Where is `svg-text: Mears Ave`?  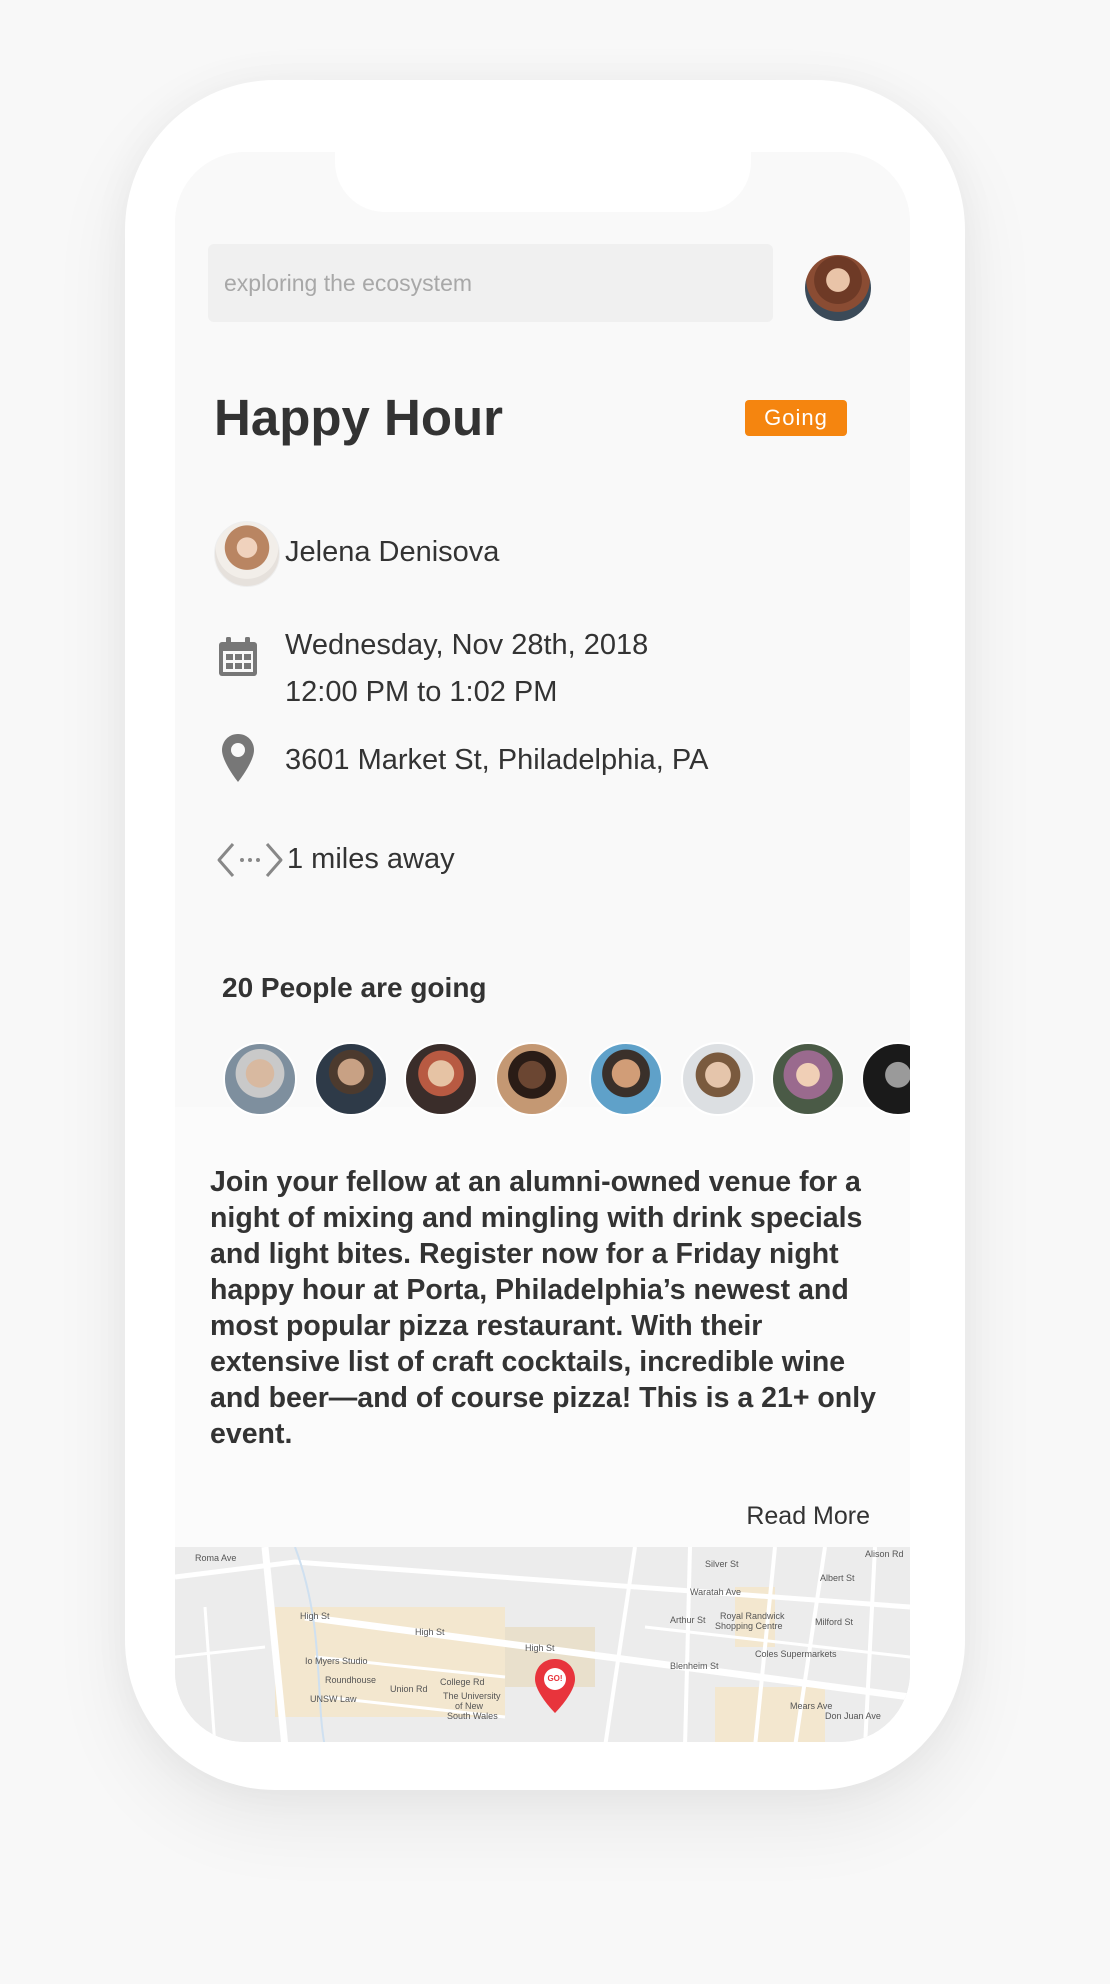
svg-text: Mears Ave is located at coordinates (811, 1706).